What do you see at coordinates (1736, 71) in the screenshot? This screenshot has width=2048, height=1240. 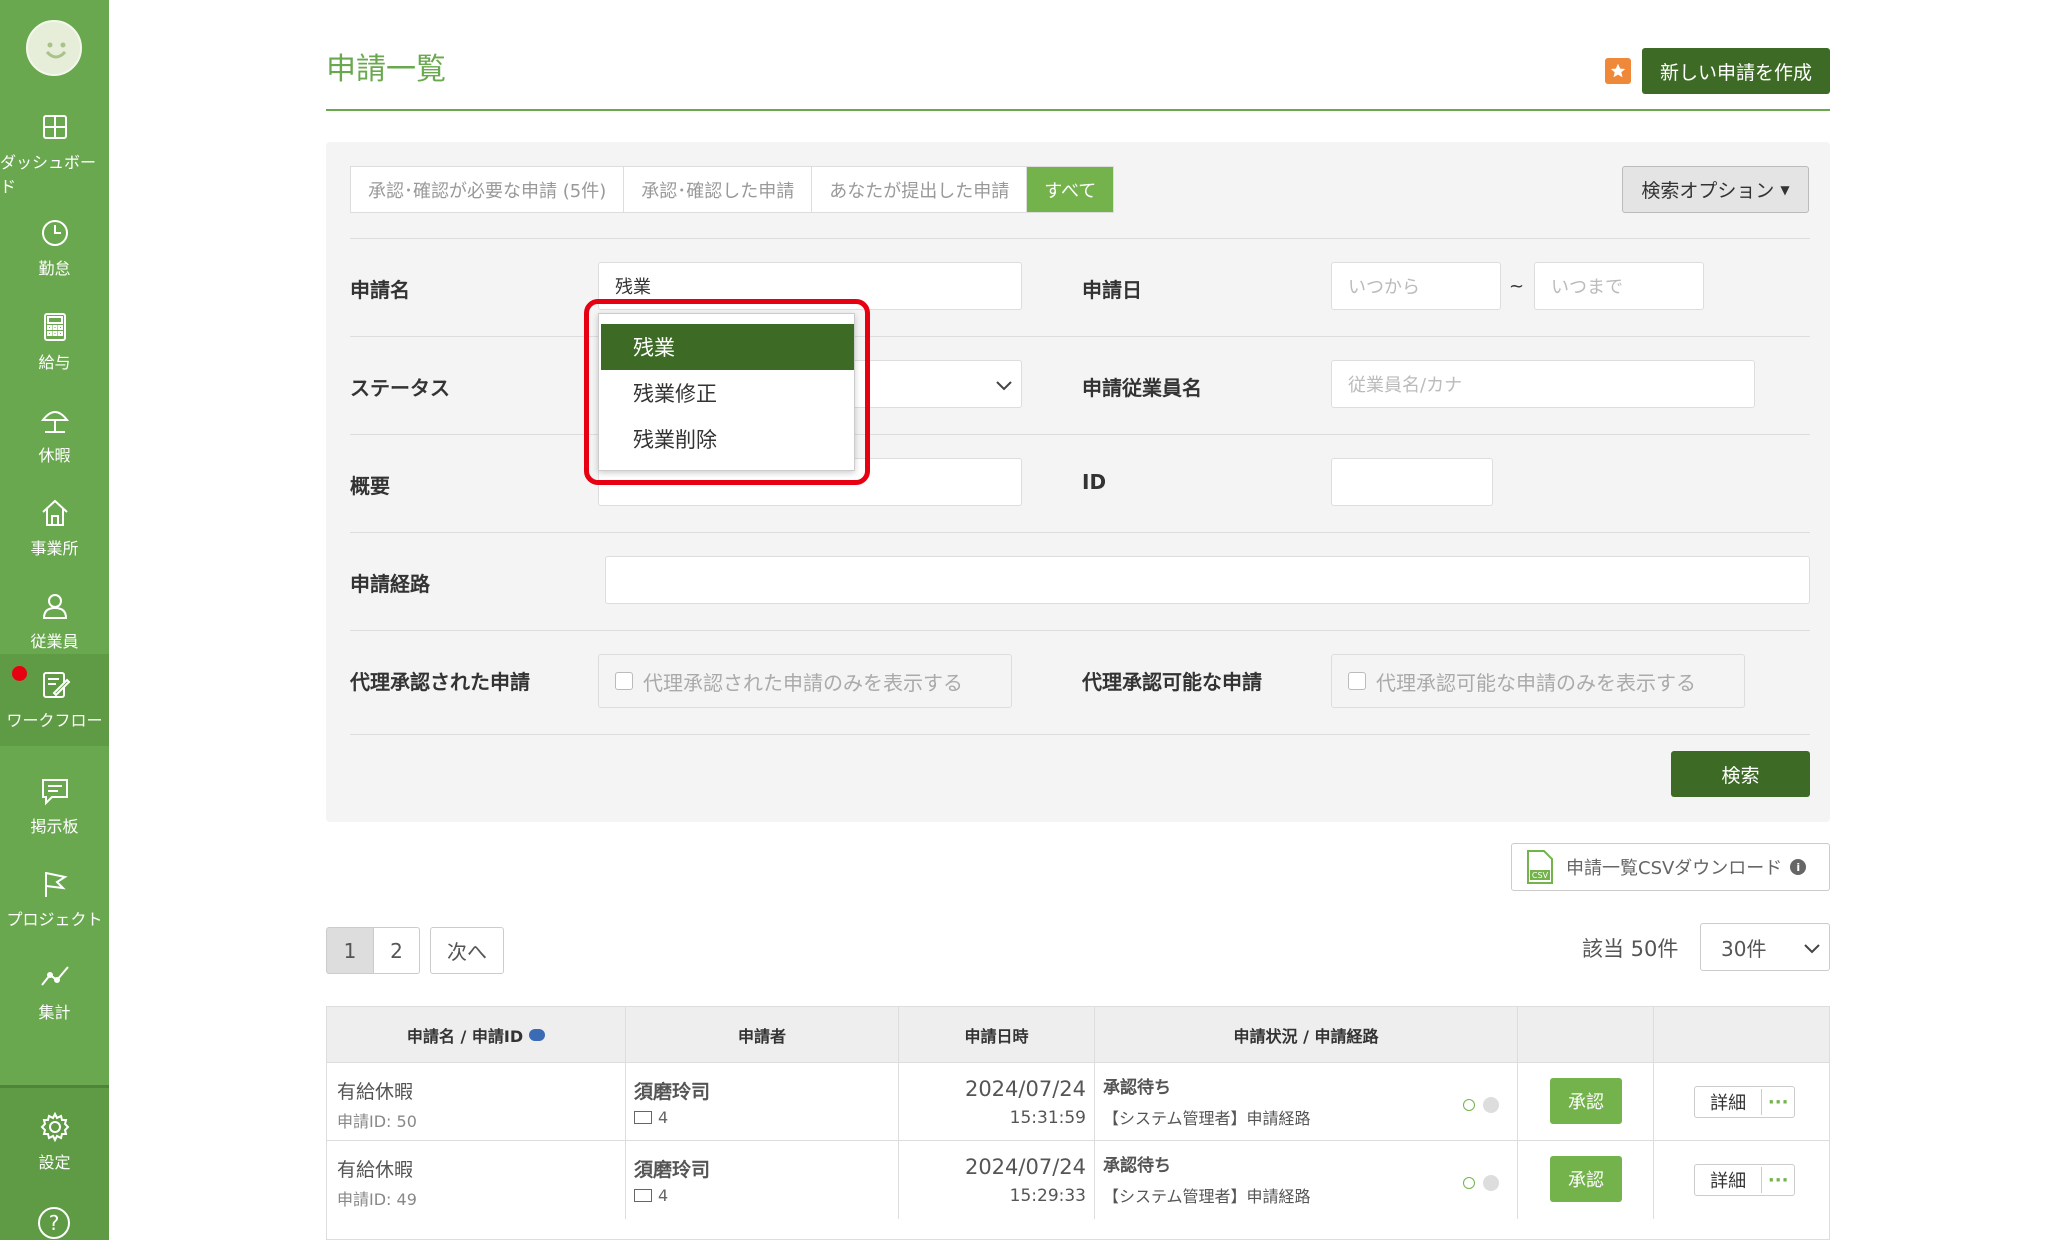 I see `new-application-button: 新しい申請を作成` at bounding box center [1736, 71].